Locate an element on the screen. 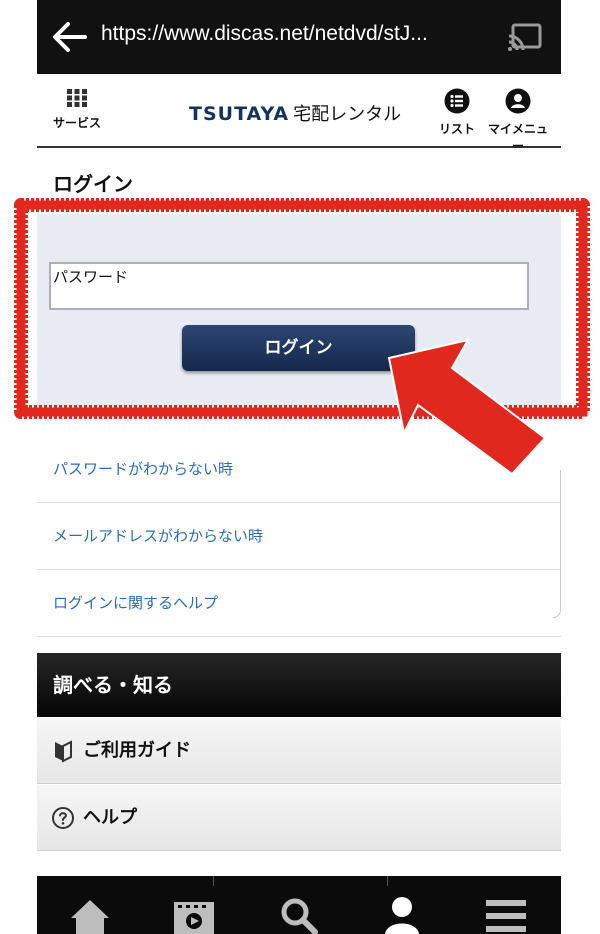 This screenshot has height=934, width=600. service-label: サービス is located at coordinates (76, 123).